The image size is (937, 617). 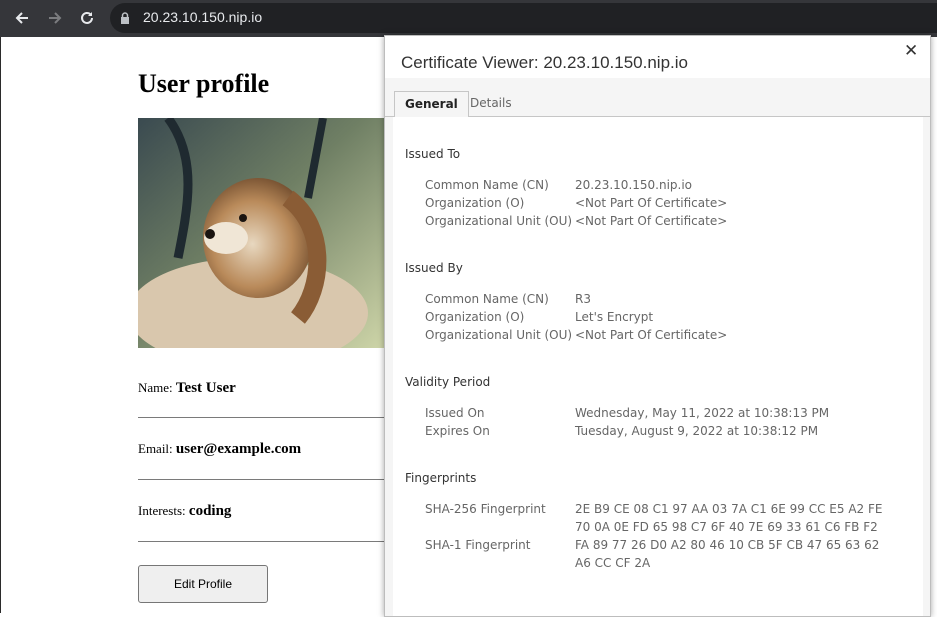 I want to click on field-label: SHA-256 Fingerprint, so click(x=485, y=509).